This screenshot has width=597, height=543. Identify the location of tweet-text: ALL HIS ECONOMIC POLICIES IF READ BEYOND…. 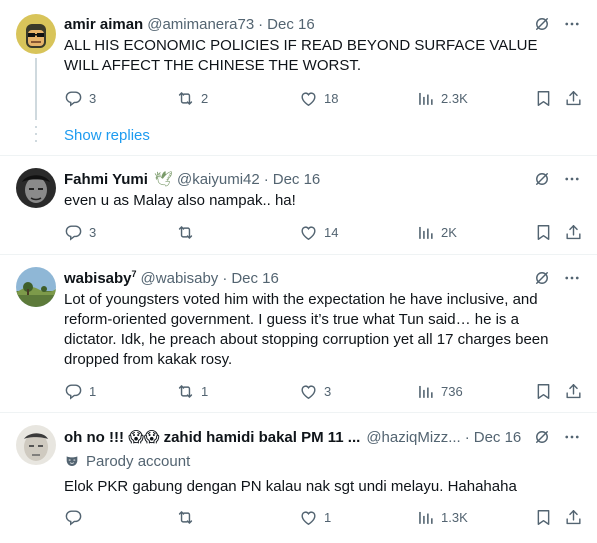
(301, 55).